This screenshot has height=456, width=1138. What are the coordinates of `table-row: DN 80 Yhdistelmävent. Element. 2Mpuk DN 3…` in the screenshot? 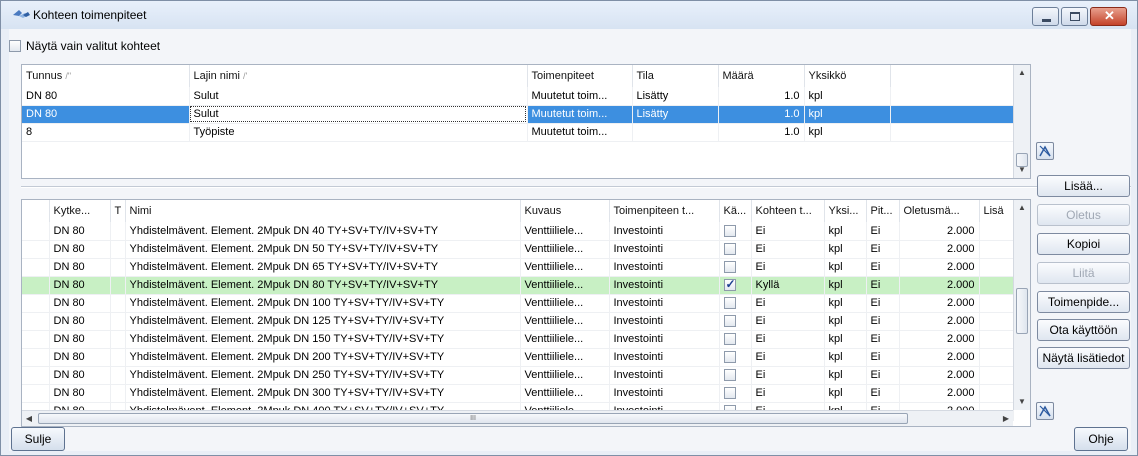 It's located at (518, 393).